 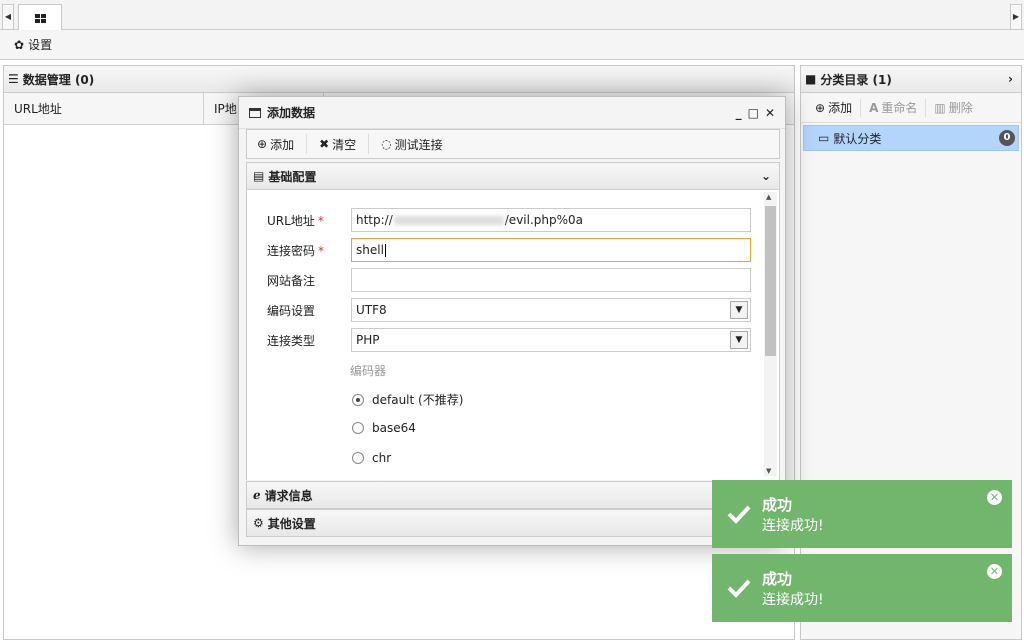 What do you see at coordinates (292, 176) in the screenshot?
I see `basic-config-label: 基础配置` at bounding box center [292, 176].